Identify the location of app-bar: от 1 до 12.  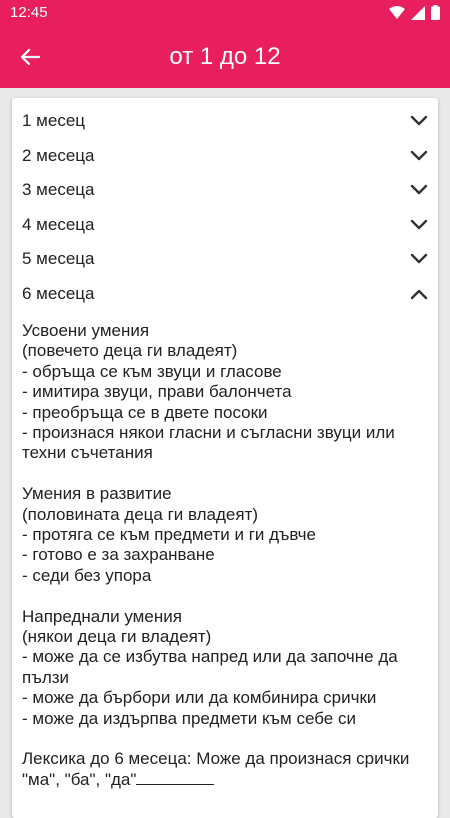
(225, 57).